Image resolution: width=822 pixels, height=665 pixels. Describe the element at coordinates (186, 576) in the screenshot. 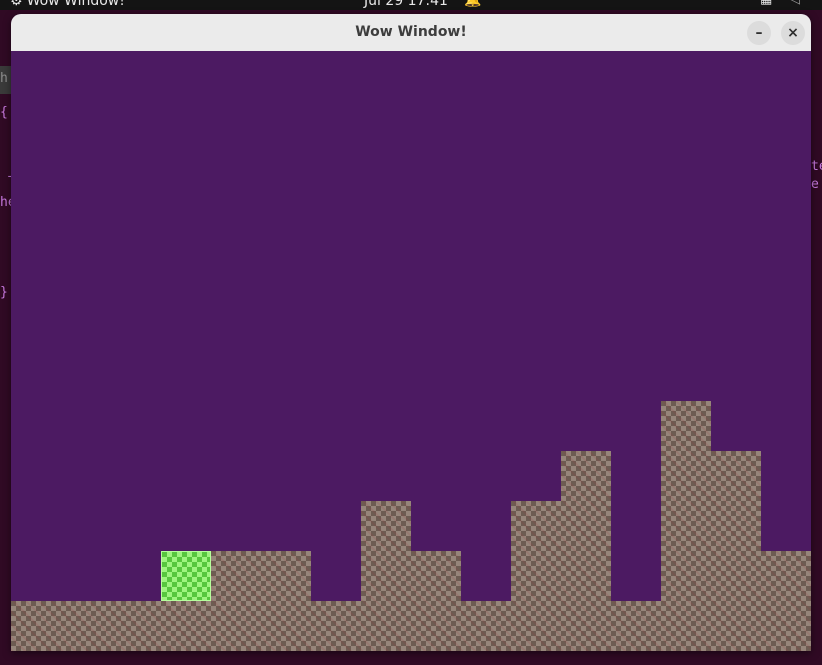

I see `player-block` at that location.